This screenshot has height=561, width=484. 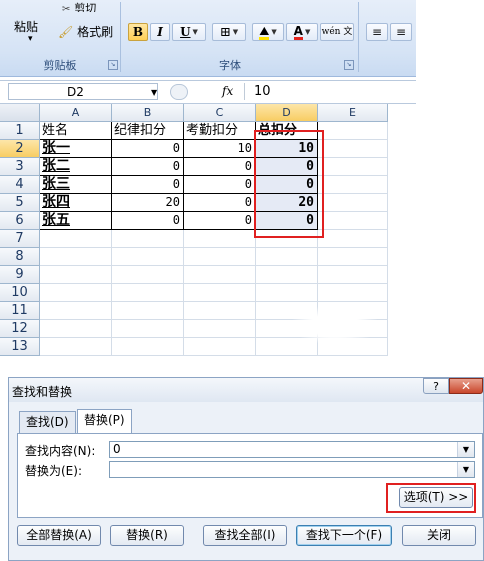 What do you see at coordinates (292, 449) in the screenshot?
I see `find-what-input: 0 ▼` at bounding box center [292, 449].